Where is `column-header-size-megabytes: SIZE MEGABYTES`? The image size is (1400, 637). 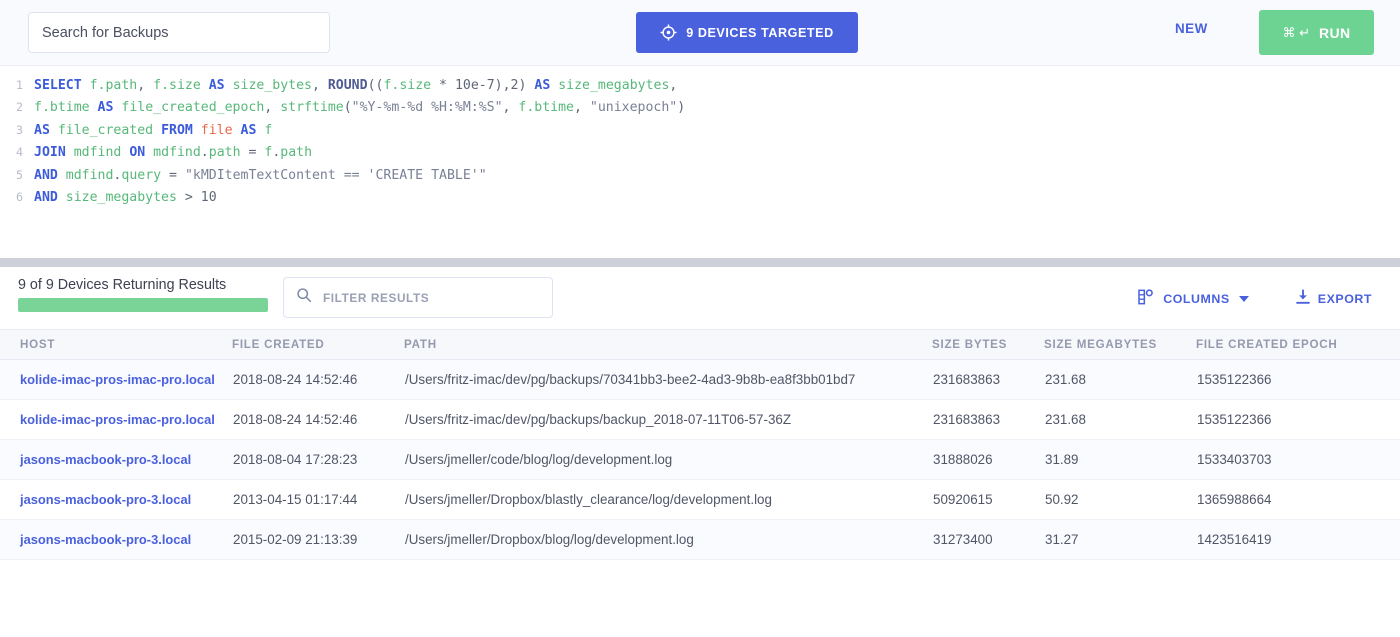 column-header-size-megabytes: SIZE MEGABYTES is located at coordinates (1120, 344).